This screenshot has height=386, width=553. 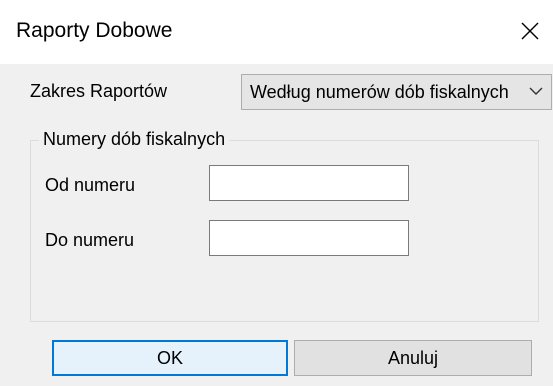 What do you see at coordinates (309, 183) in the screenshot?
I see `from-number-input` at bounding box center [309, 183].